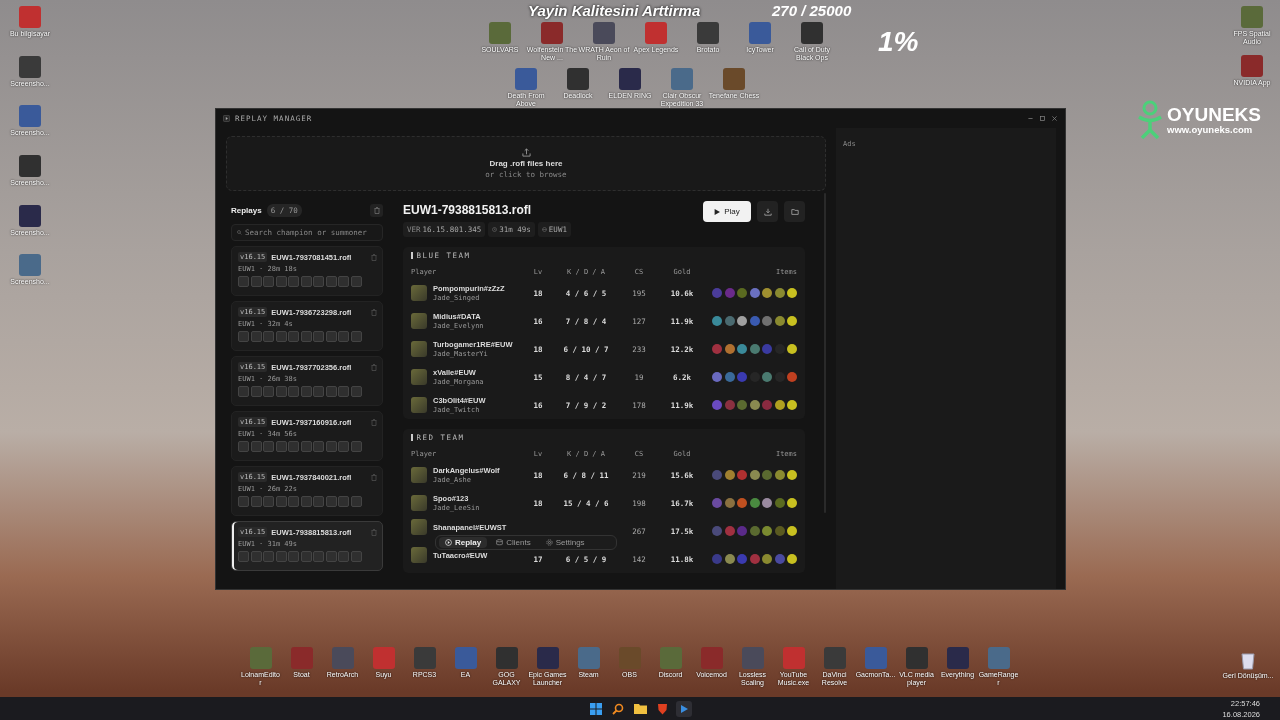 The width and height of the screenshot is (1280, 720). I want to click on recycle-bin-icon, so click(1248, 660).